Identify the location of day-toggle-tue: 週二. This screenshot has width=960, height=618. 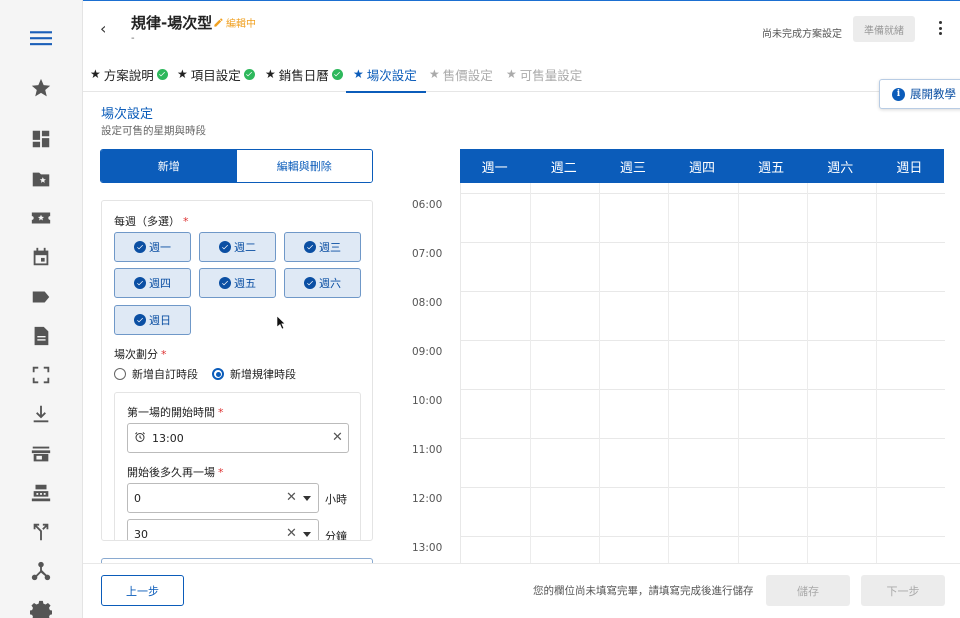
(237, 247).